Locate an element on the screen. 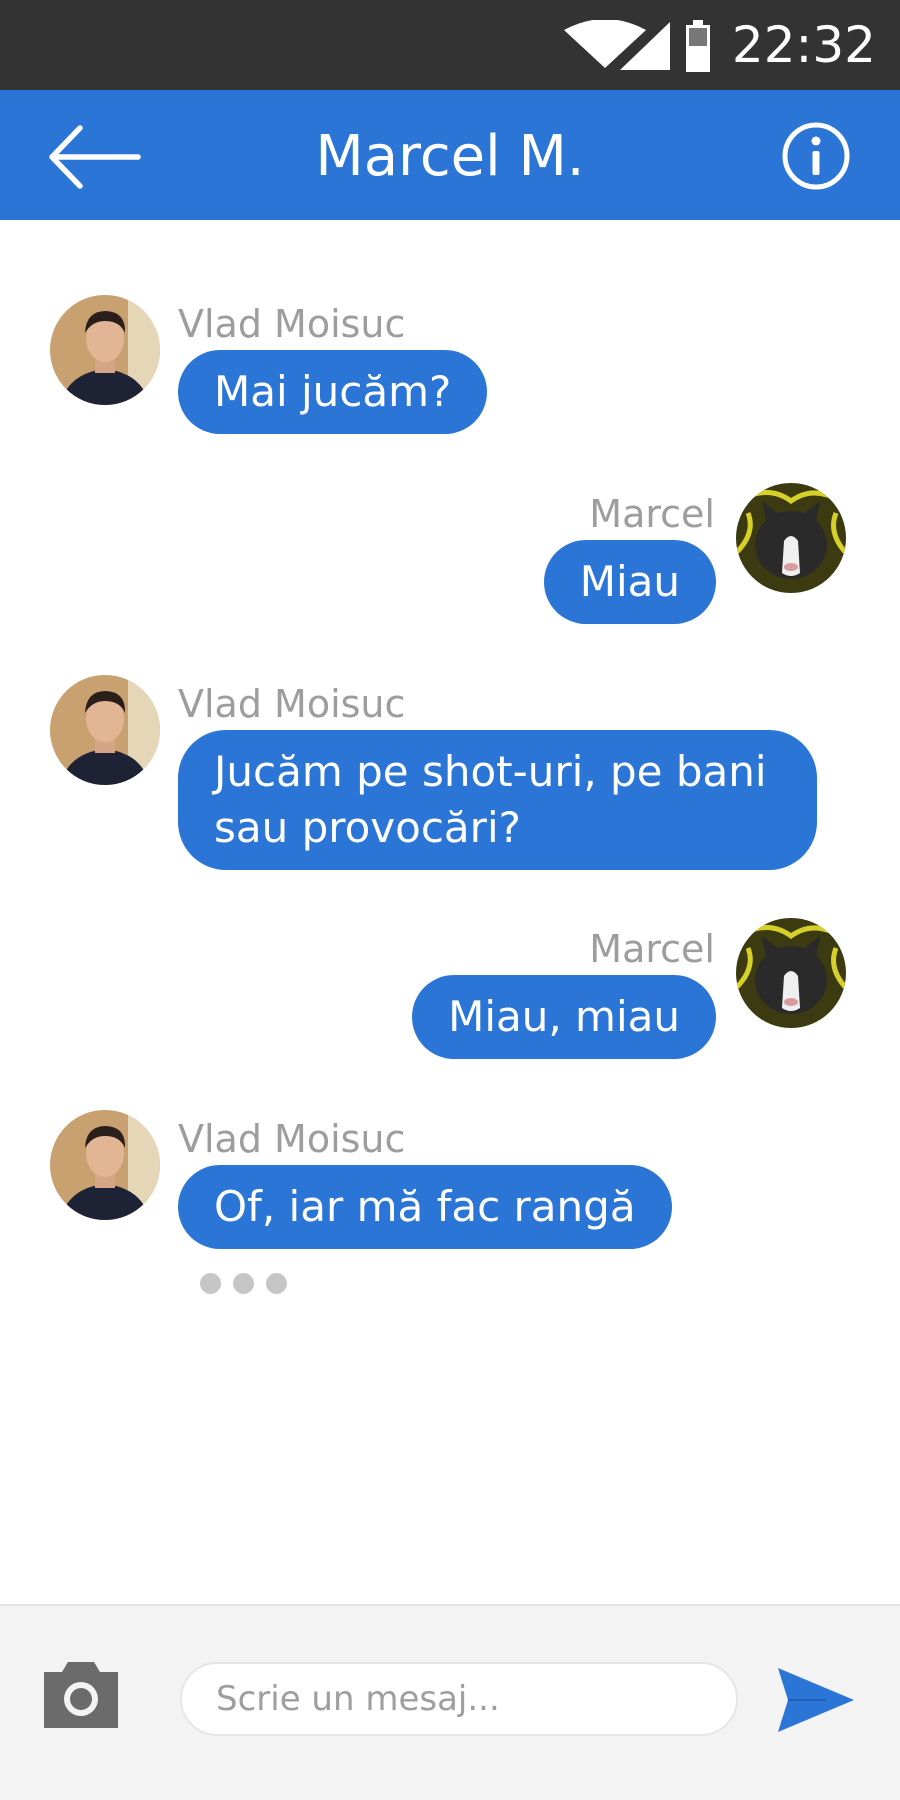  status-icons is located at coordinates (637, 46).